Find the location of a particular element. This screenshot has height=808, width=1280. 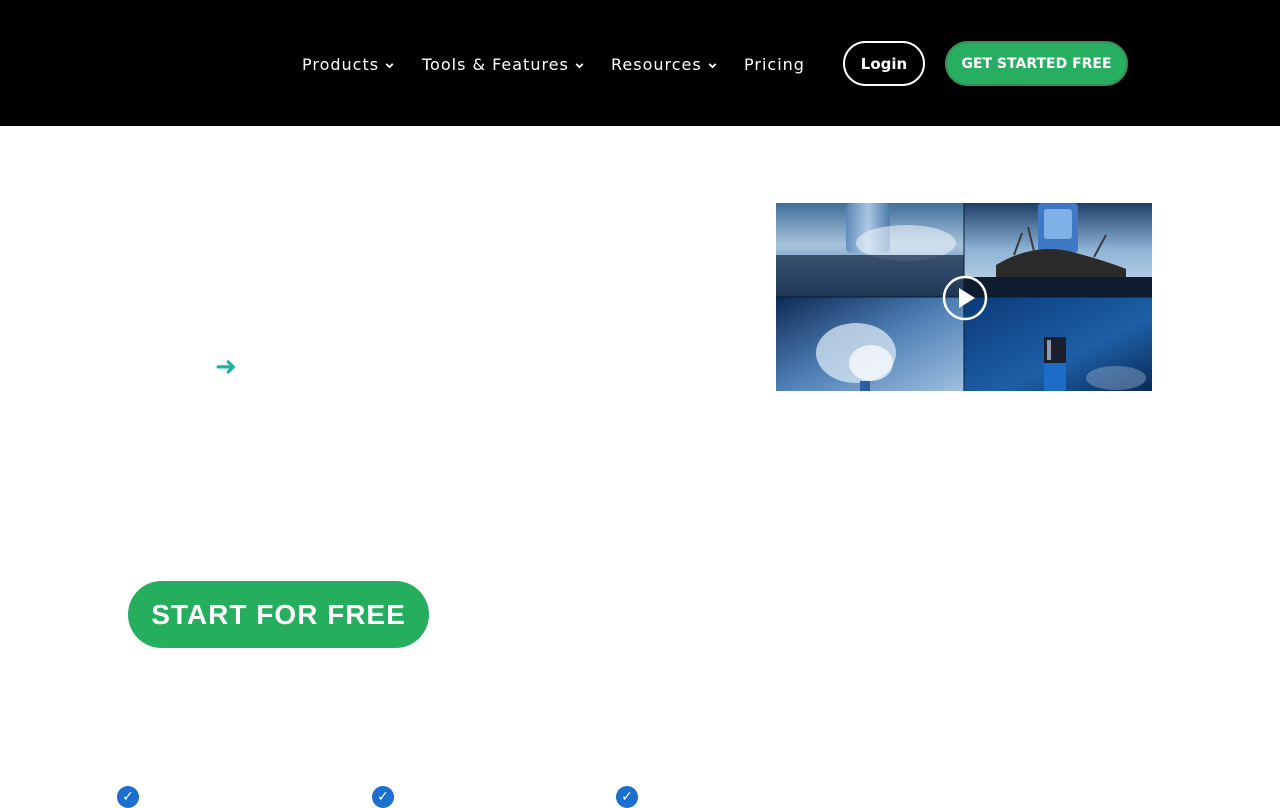

nav-item-resources: Resources is located at coordinates (677, 64).